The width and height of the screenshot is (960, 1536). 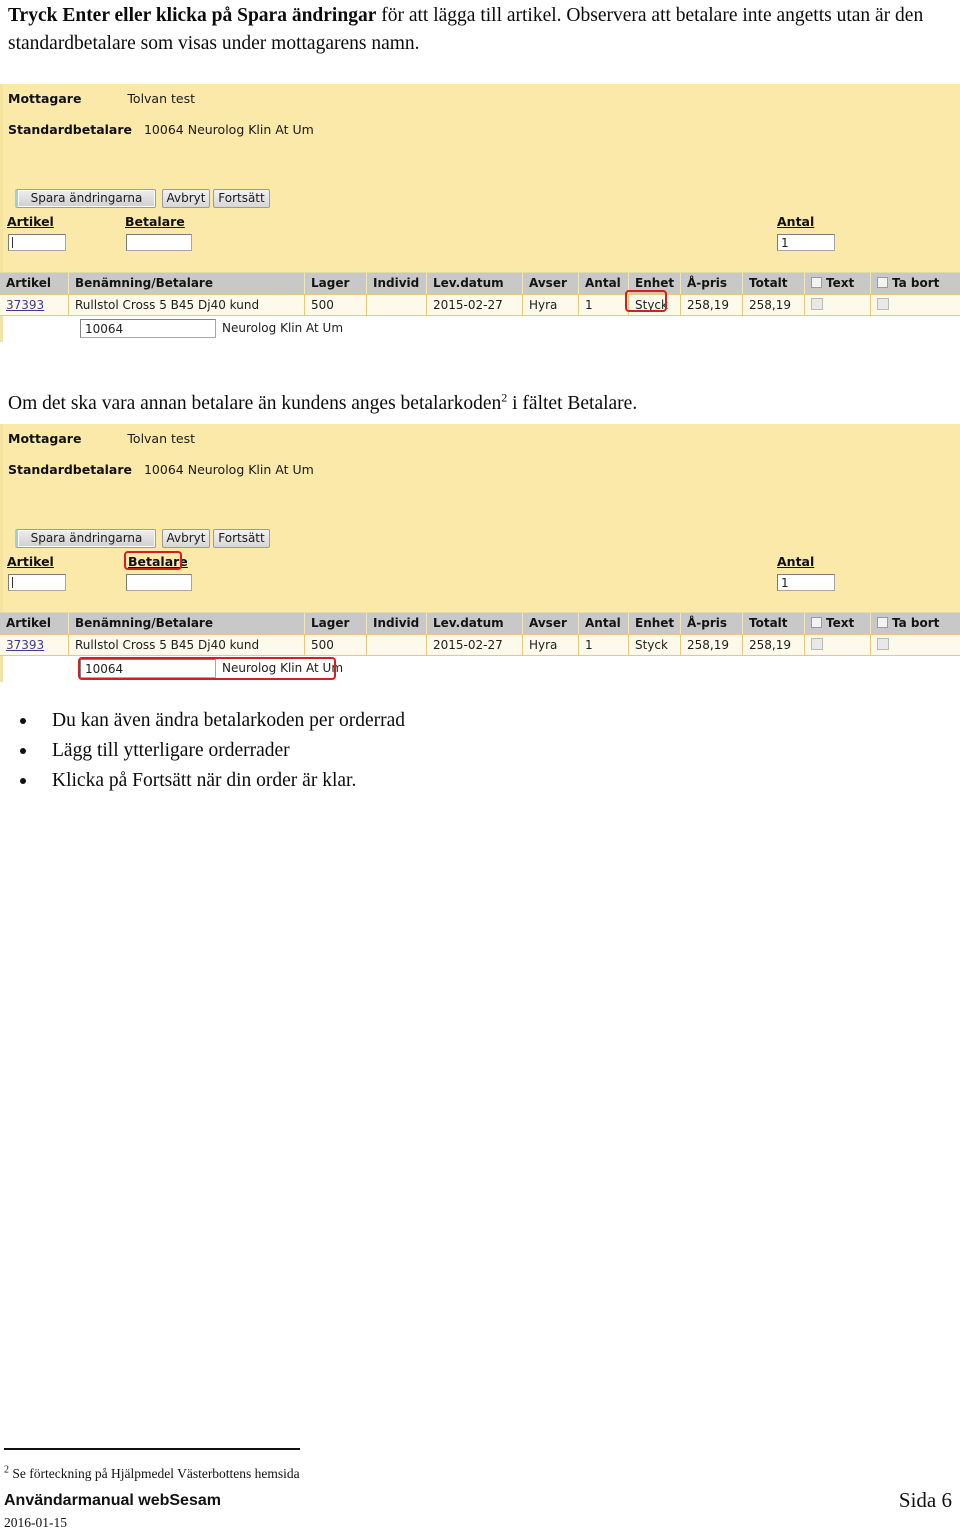 I want to click on cell-avser-1: Hyra, so click(x=550, y=306).